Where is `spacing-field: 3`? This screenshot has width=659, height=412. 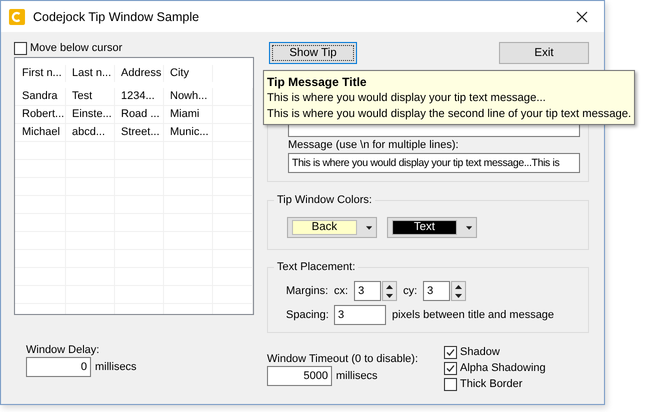 spacing-field: 3 is located at coordinates (360, 315).